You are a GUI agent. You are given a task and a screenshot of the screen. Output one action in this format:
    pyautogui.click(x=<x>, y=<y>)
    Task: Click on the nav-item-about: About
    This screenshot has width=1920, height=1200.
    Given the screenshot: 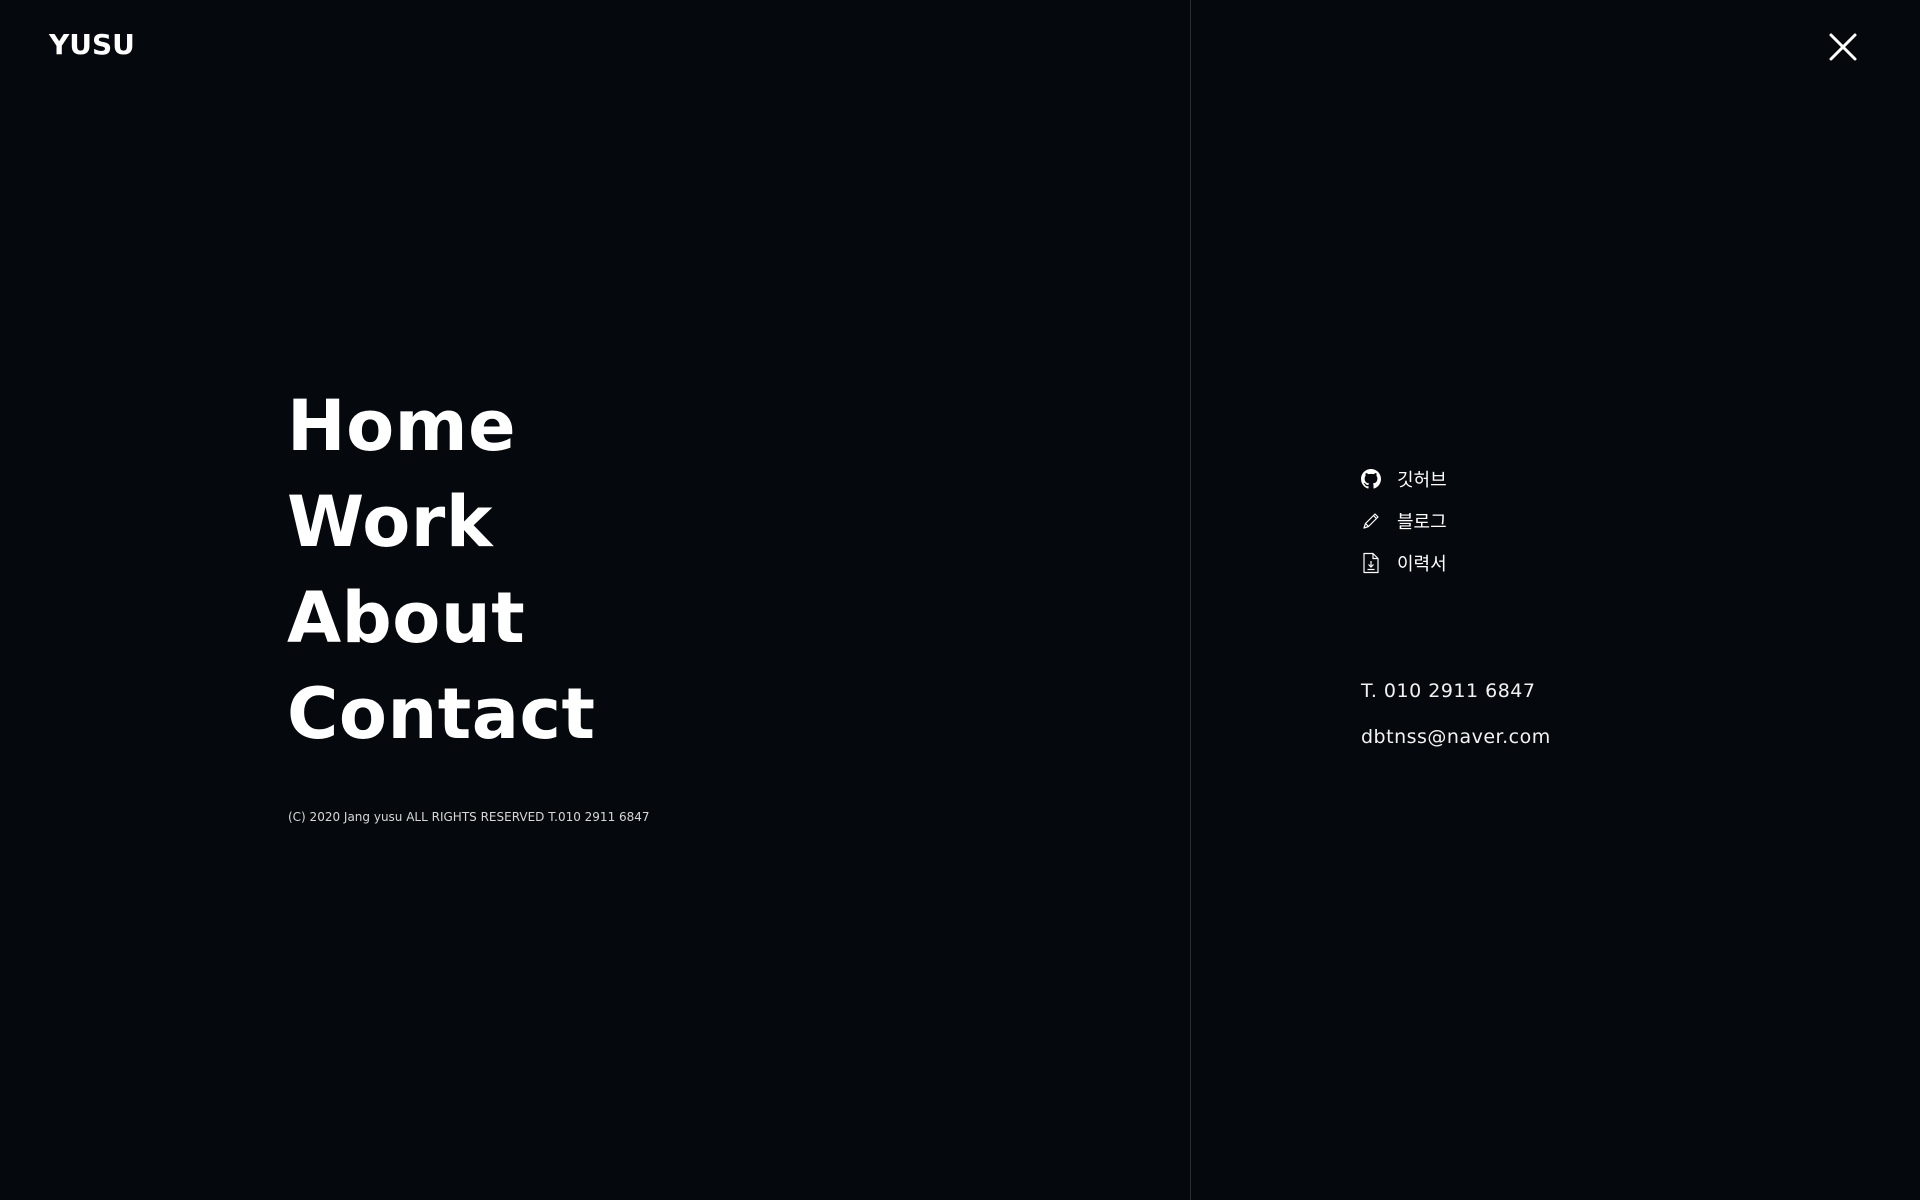 What is the action you would take?
    pyautogui.click(x=441, y=618)
    